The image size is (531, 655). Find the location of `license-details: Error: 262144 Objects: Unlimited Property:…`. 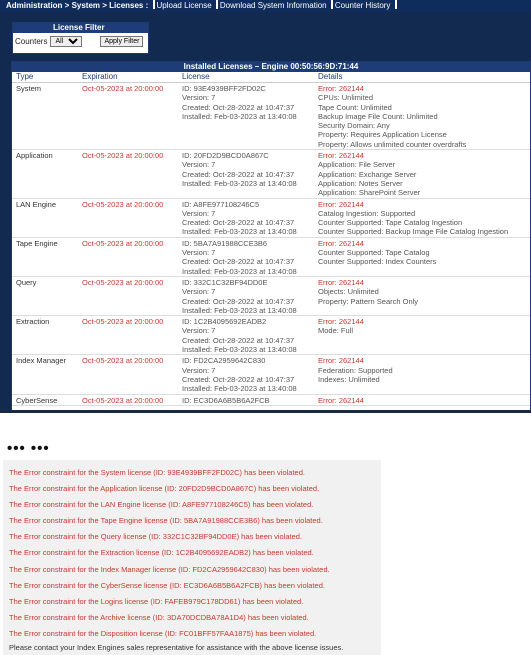

license-details: Error: 262144 Objects: Unlimited Property:… is located at coordinates (424, 296).